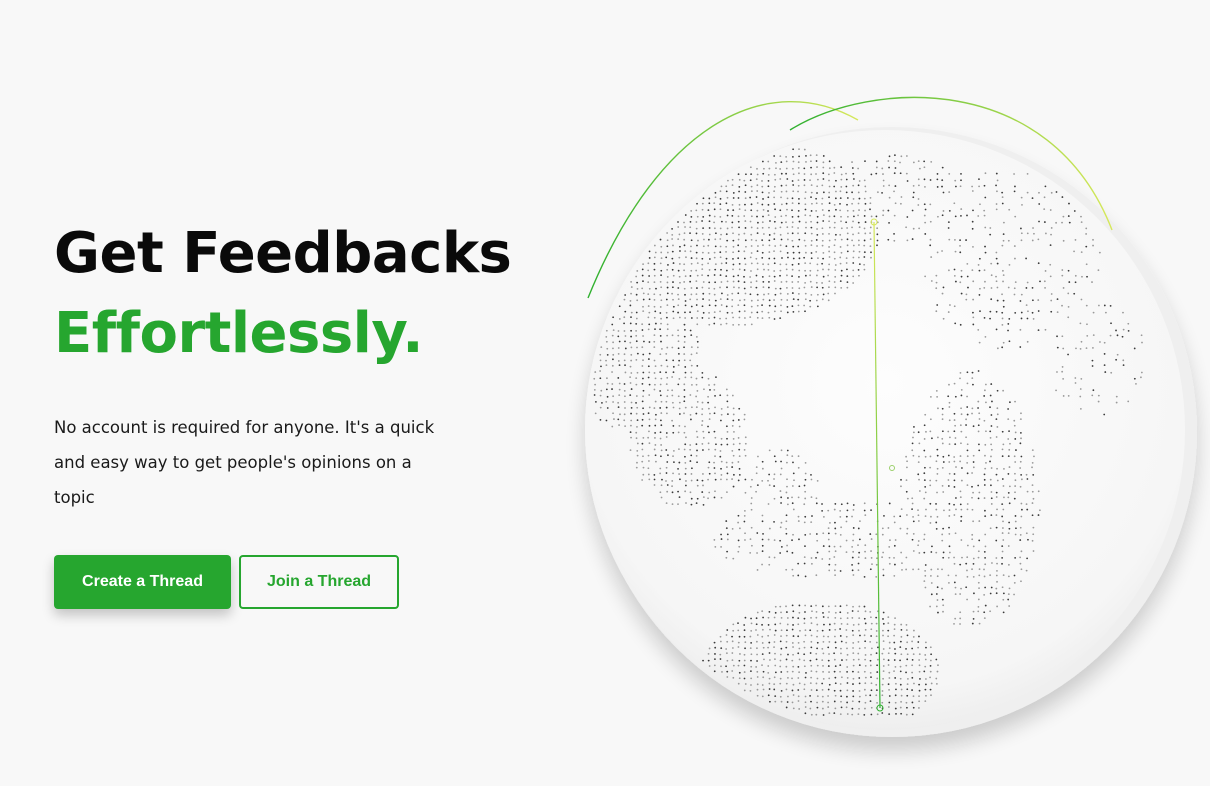  What do you see at coordinates (319, 582) in the screenshot?
I see `join-thread-button: Join a Thread` at bounding box center [319, 582].